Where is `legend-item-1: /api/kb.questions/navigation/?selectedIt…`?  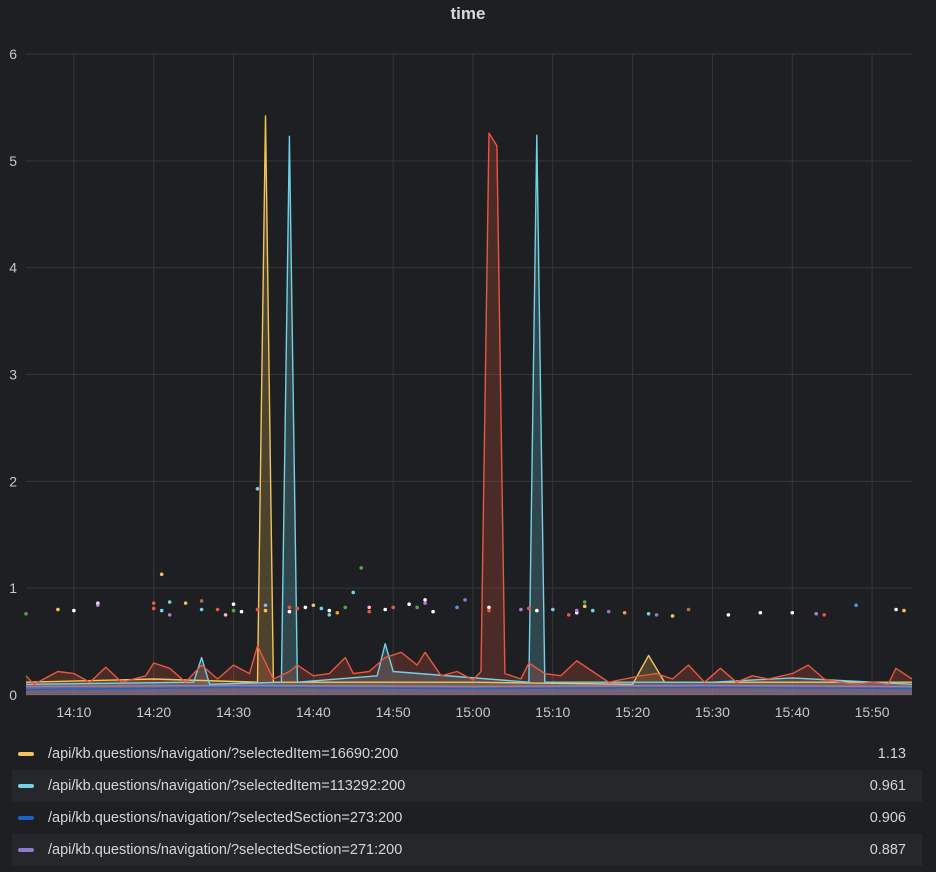
legend-item-1: /api/kb.questions/navigation/?selectedIt… is located at coordinates (467, 754).